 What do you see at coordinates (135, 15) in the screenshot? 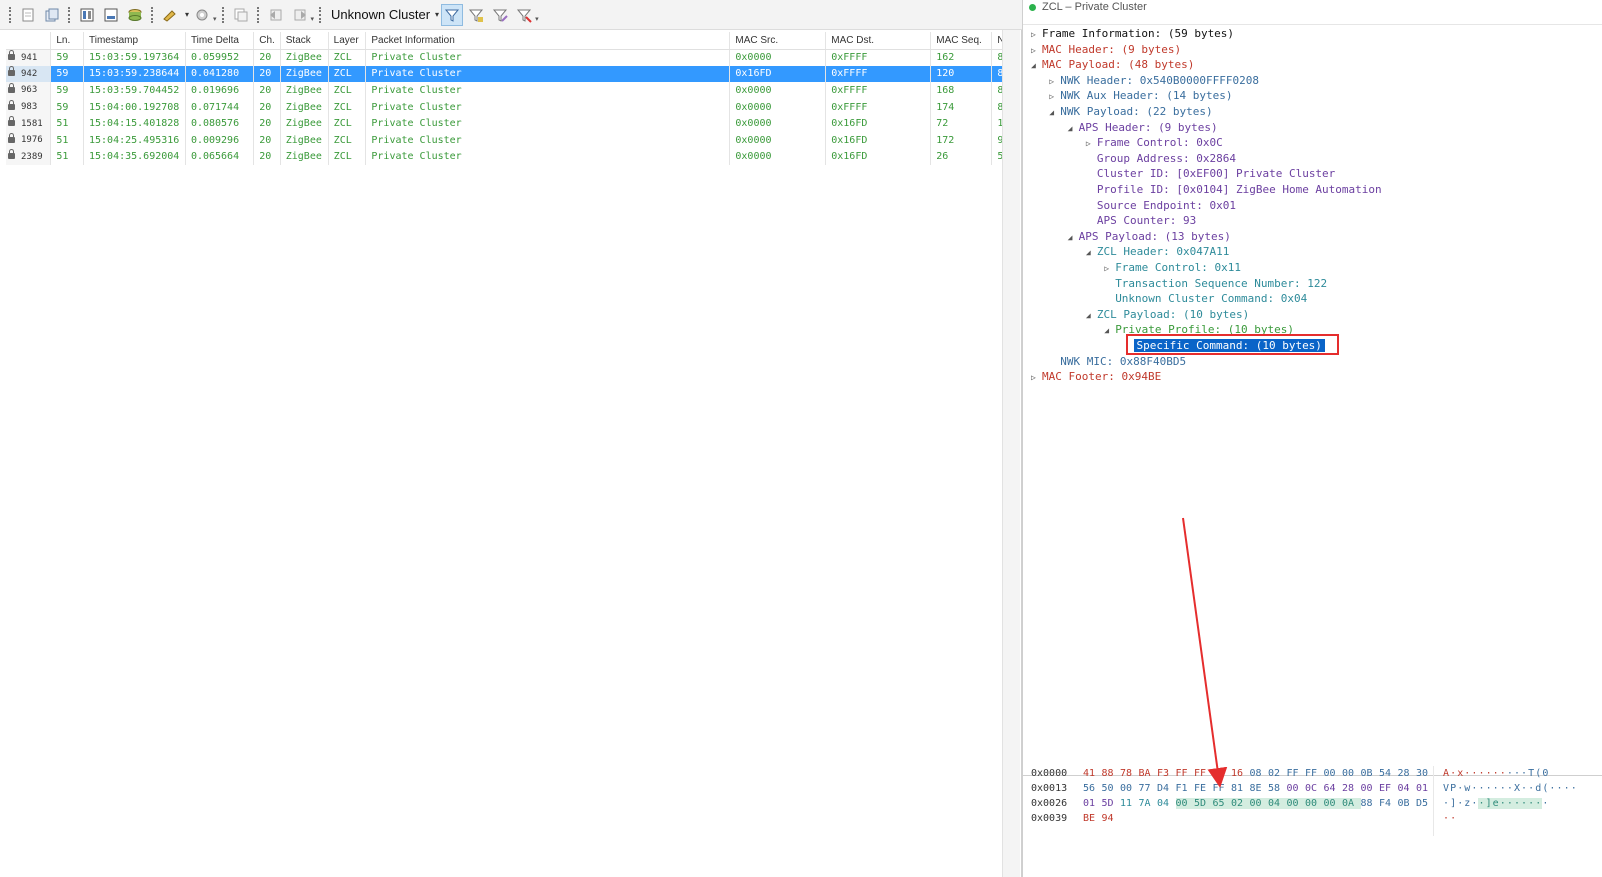
I see `database-icon` at bounding box center [135, 15].